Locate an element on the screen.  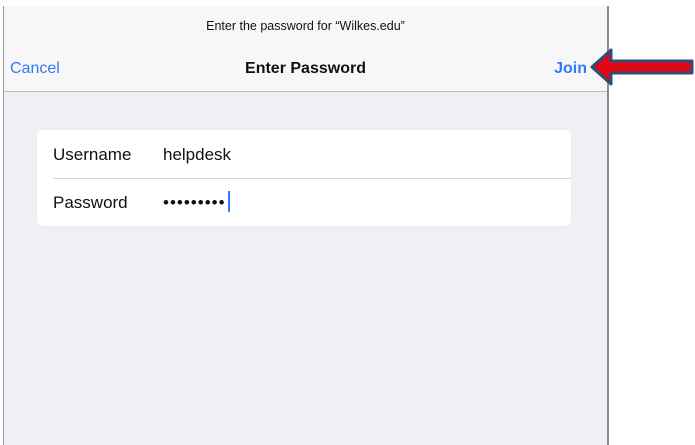
red-arrow-icon is located at coordinates (642, 67).